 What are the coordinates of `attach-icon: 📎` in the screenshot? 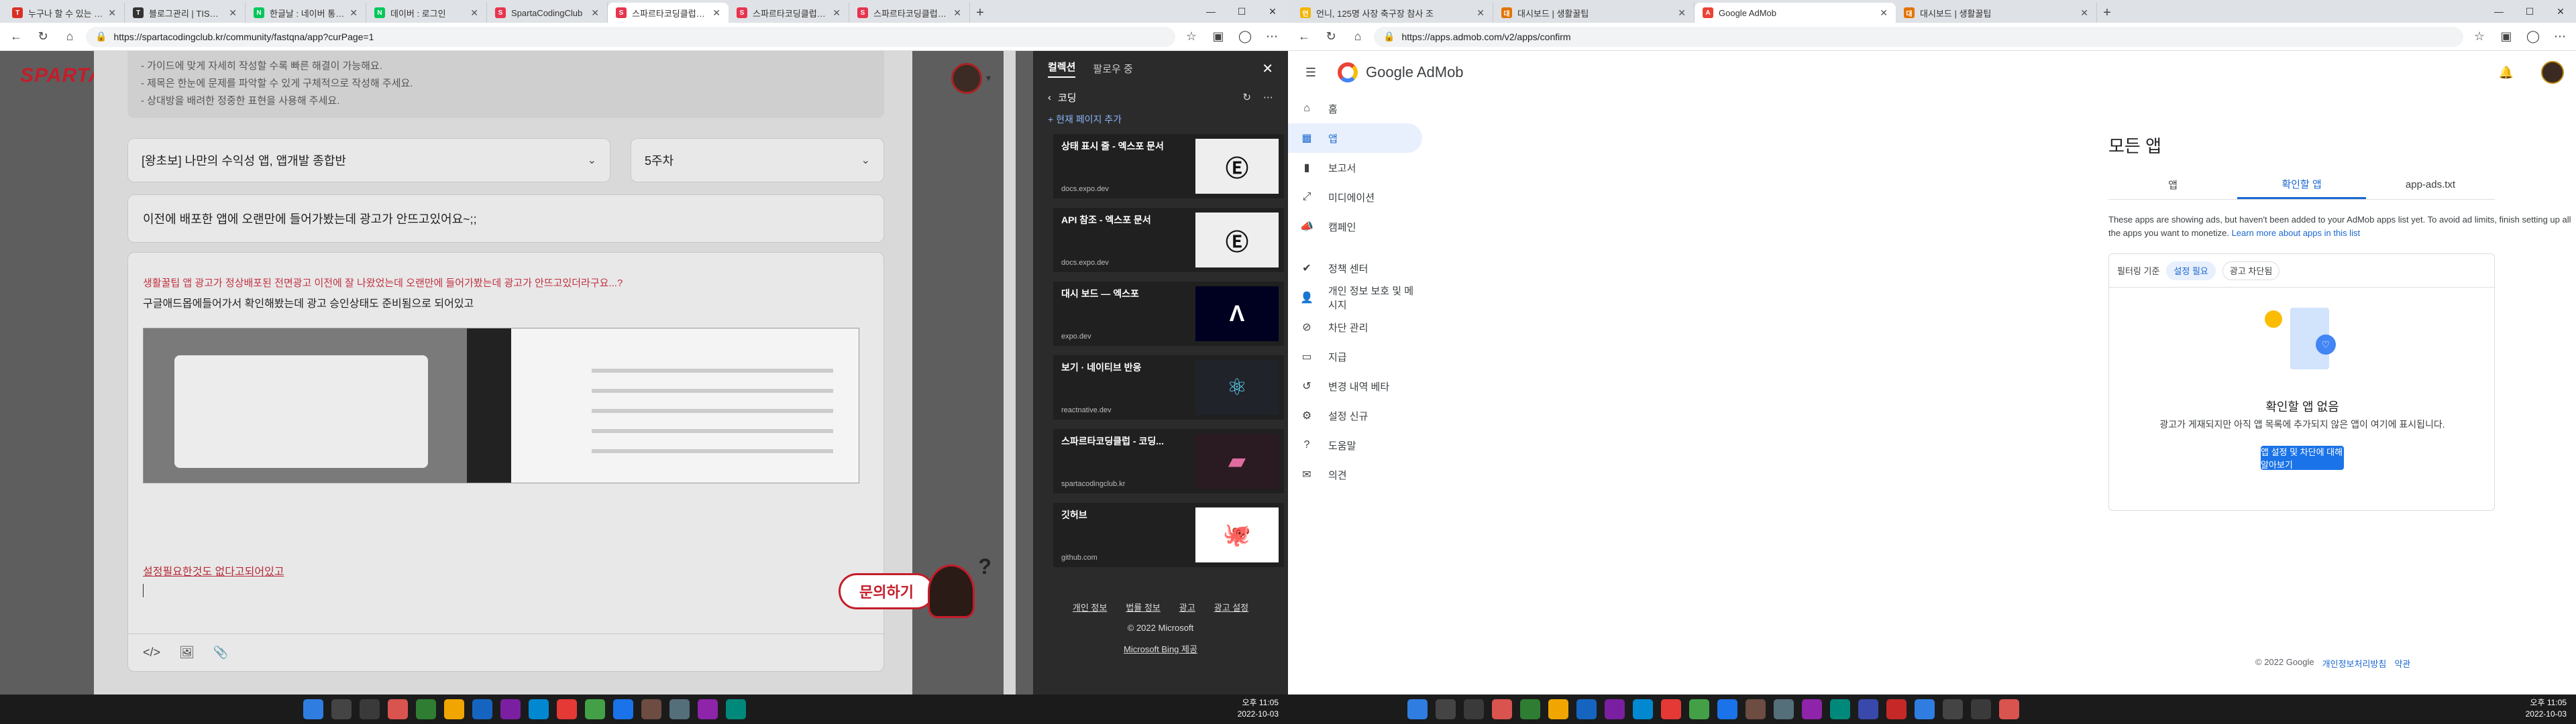 It's located at (220, 653).